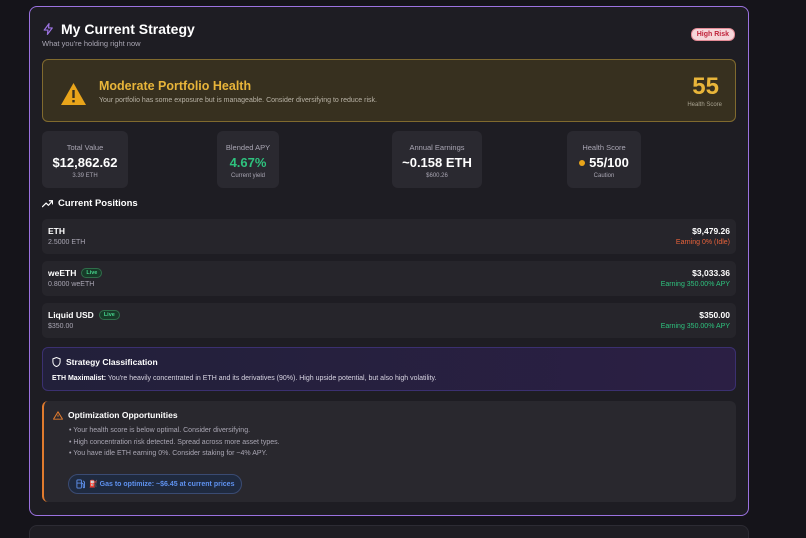  I want to click on stat-label: Annual Earnings, so click(437, 147).